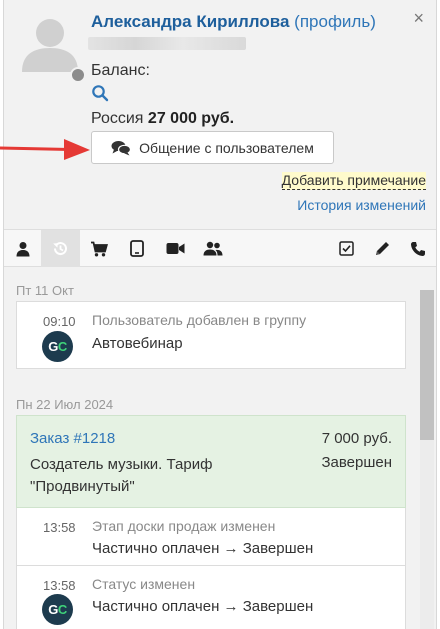  What do you see at coordinates (335, 21) in the screenshot?
I see `profile-link: (профиль)` at bounding box center [335, 21].